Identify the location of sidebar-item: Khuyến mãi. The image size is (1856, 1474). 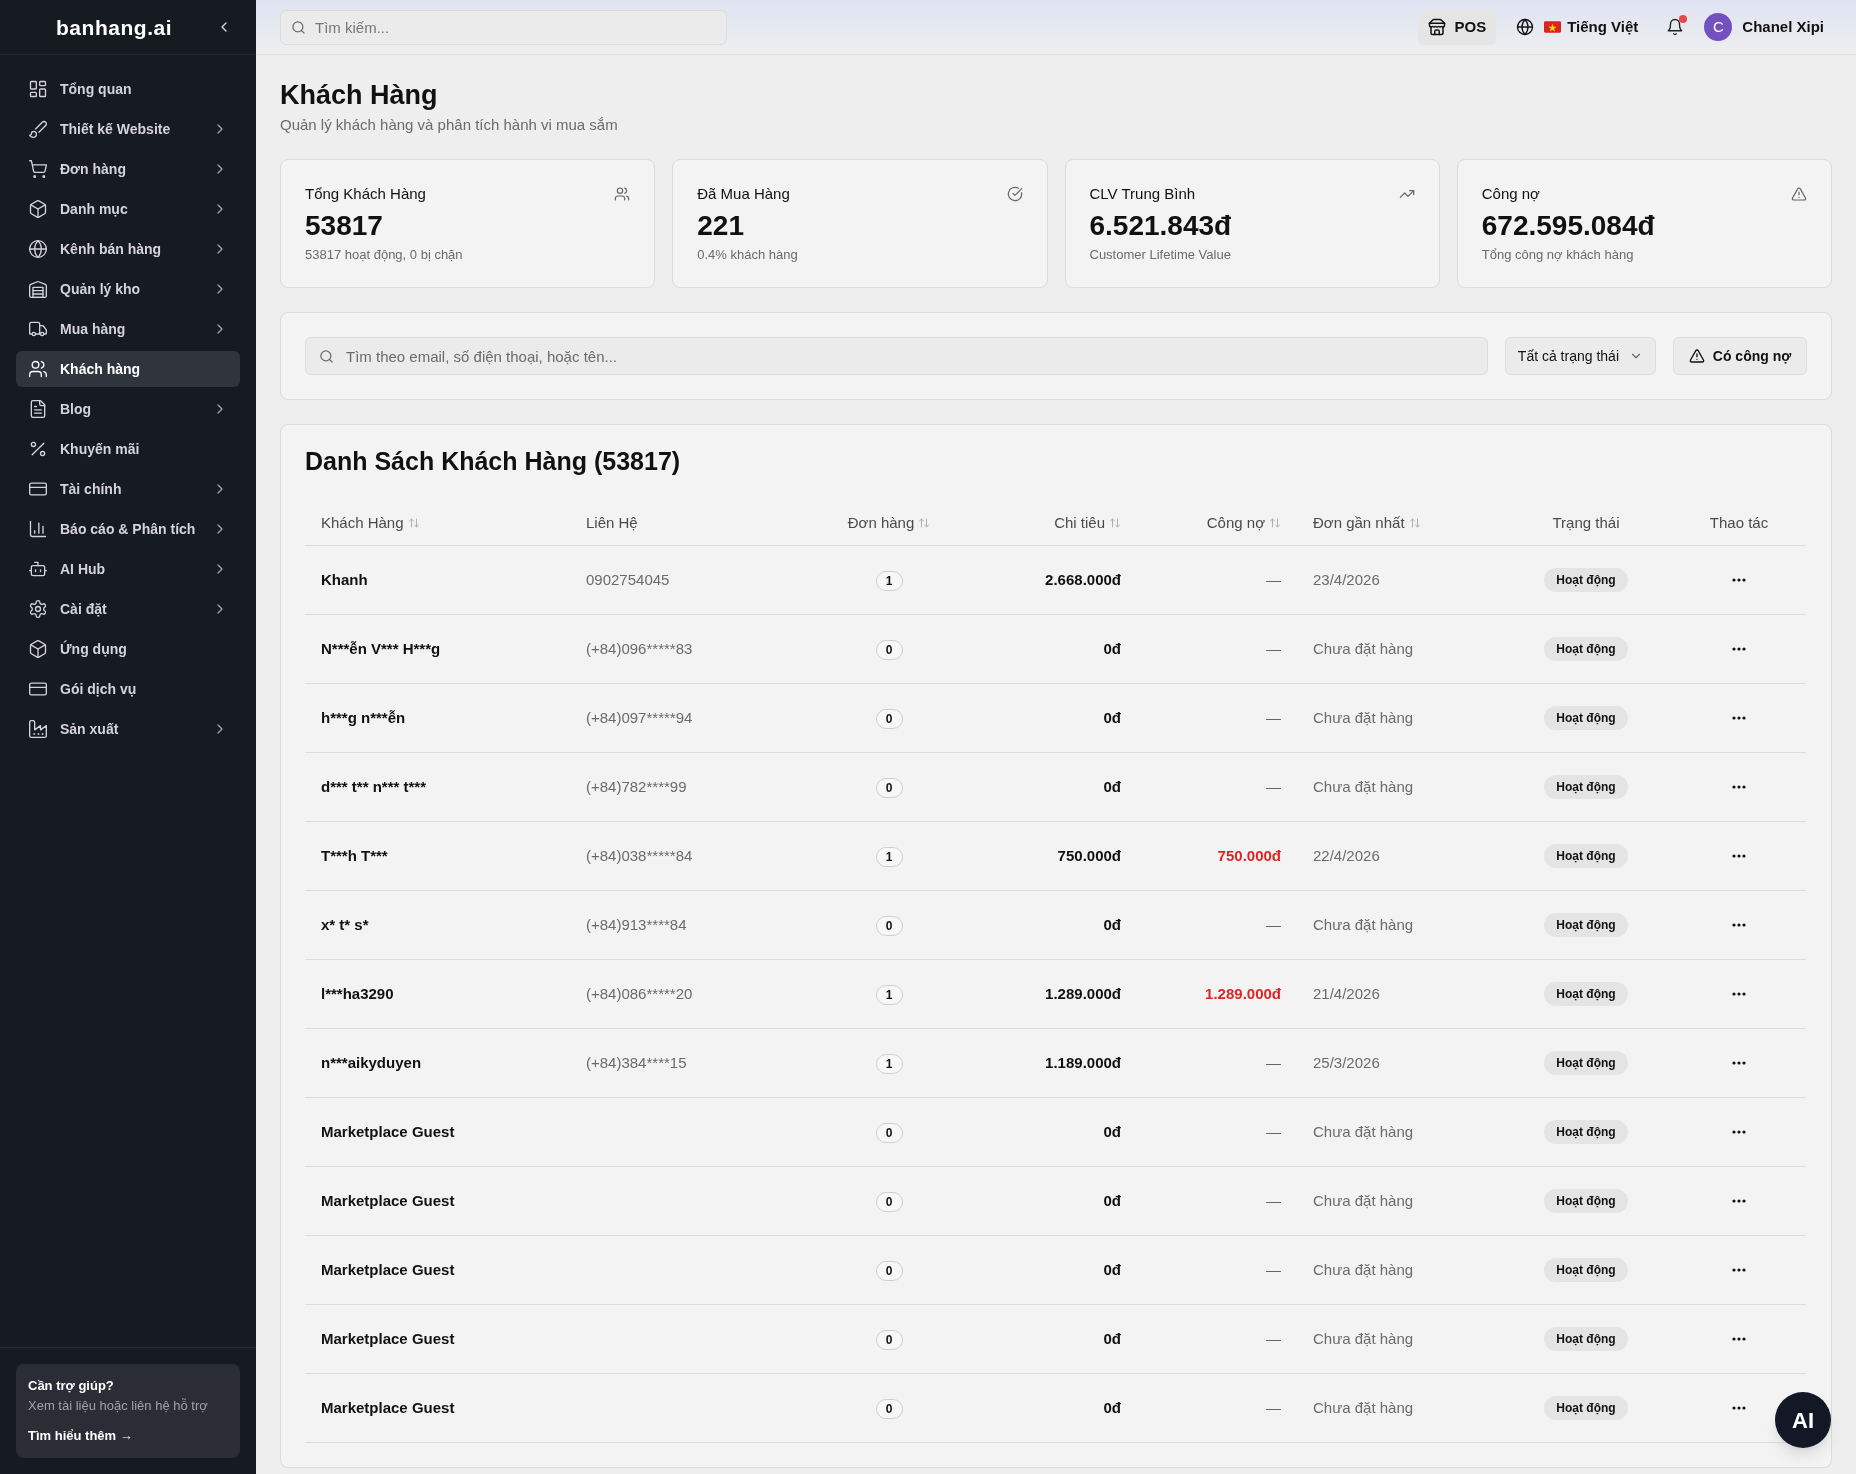
(128, 449).